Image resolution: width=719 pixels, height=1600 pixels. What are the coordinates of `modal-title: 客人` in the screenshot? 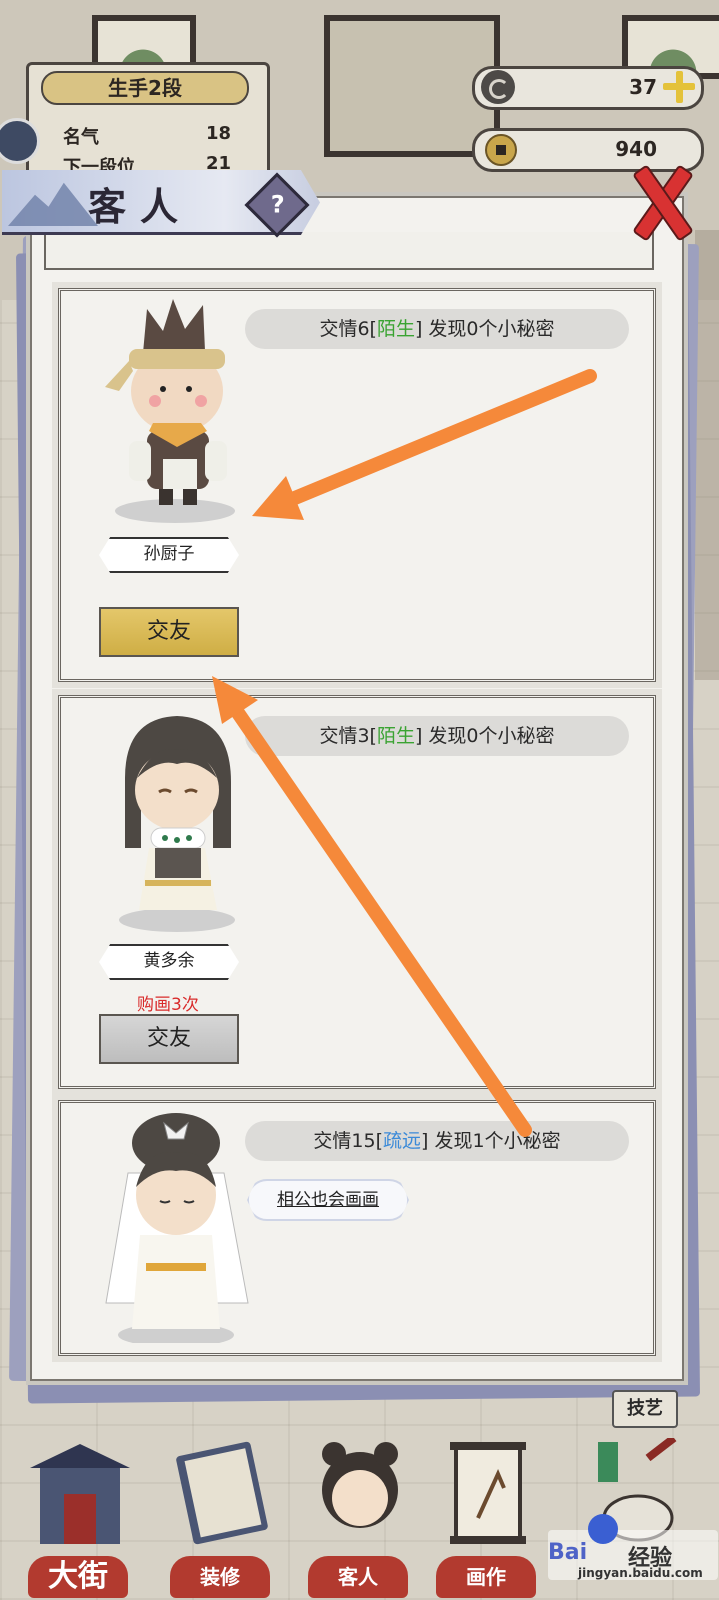 It's located at (140, 207).